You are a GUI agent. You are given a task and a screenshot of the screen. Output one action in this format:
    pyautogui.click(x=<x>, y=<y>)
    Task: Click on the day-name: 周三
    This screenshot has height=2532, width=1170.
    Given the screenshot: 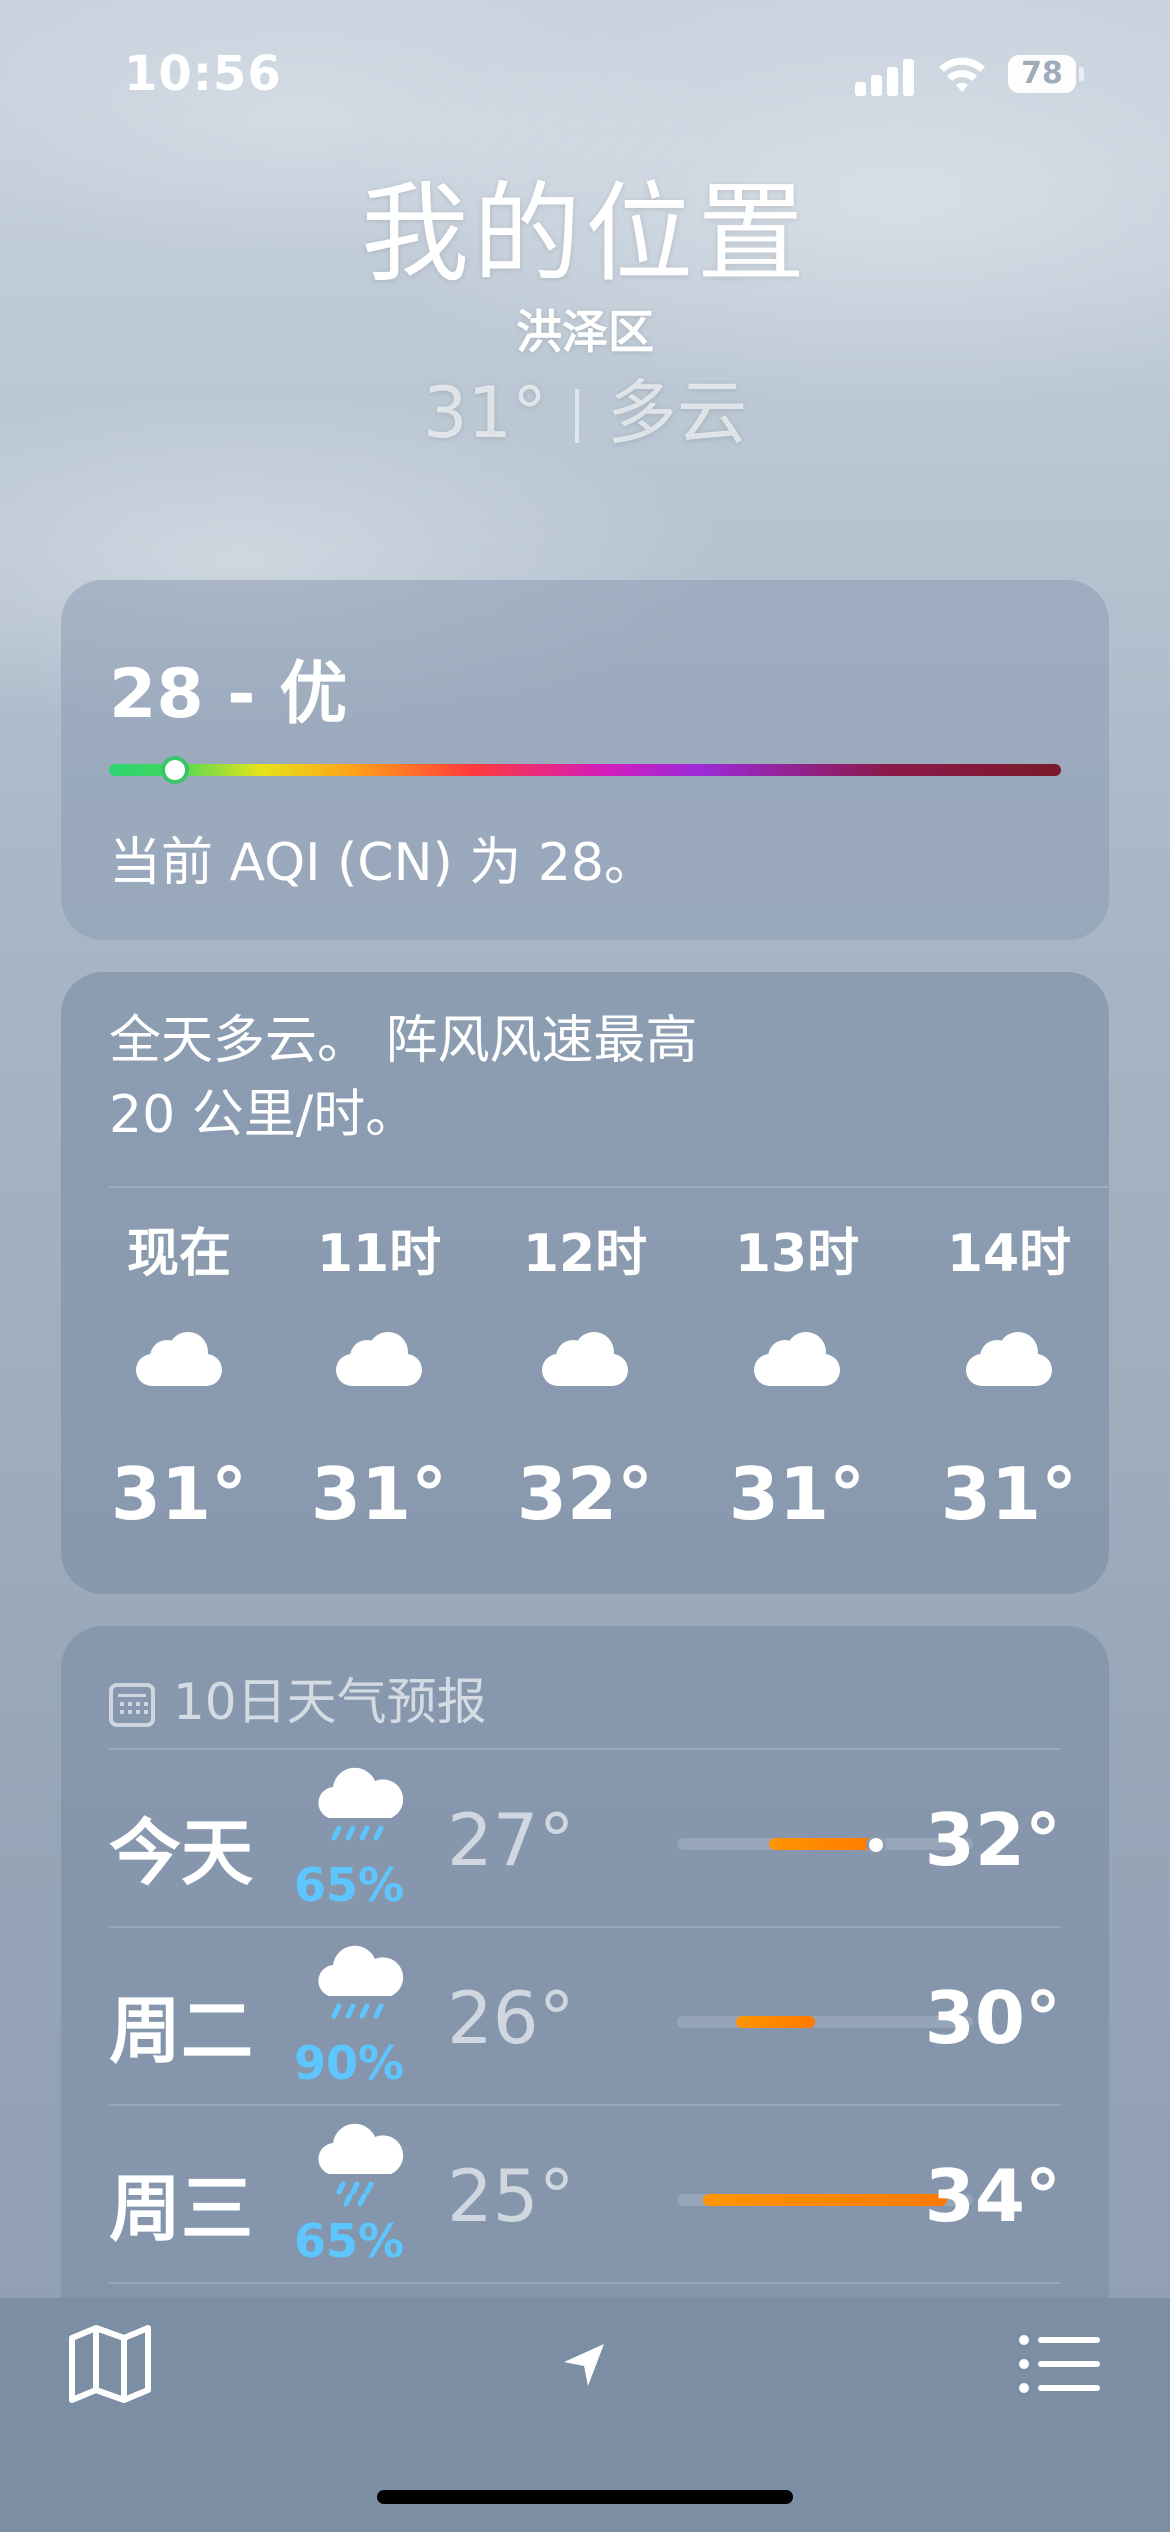 What is the action you would take?
    pyautogui.click(x=181, y=2209)
    